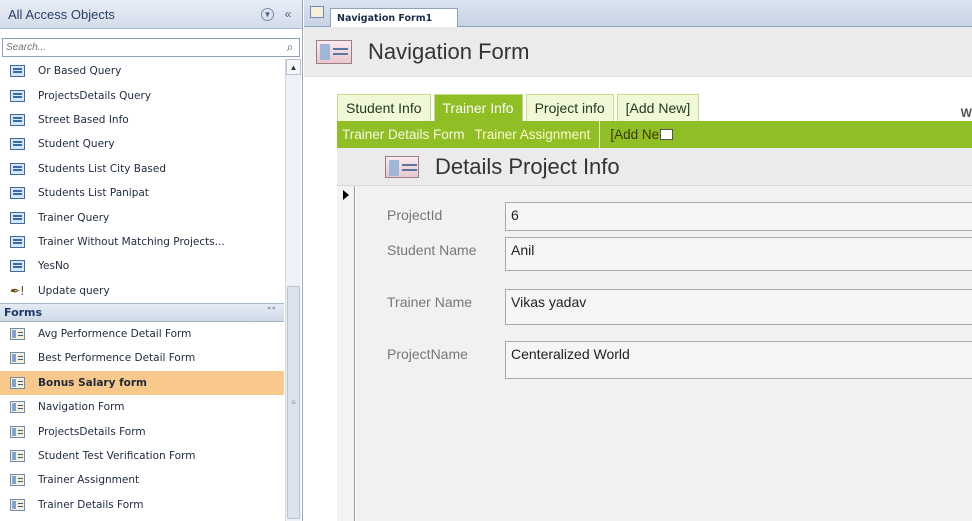  What do you see at coordinates (102, 168) in the screenshot?
I see `list-item-label: Students List City Based` at bounding box center [102, 168].